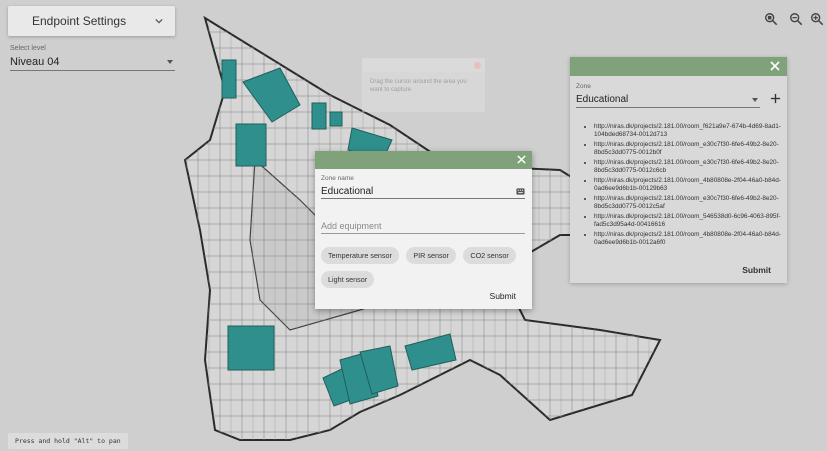  What do you see at coordinates (775, 98) in the screenshot?
I see `add-zone-icon` at bounding box center [775, 98].